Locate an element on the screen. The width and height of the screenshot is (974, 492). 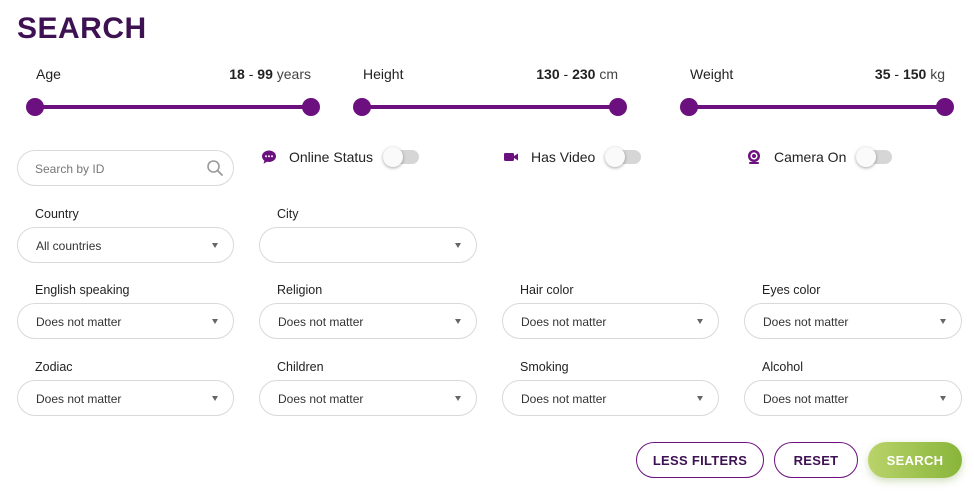
height-max-handle is located at coordinates (618, 107).